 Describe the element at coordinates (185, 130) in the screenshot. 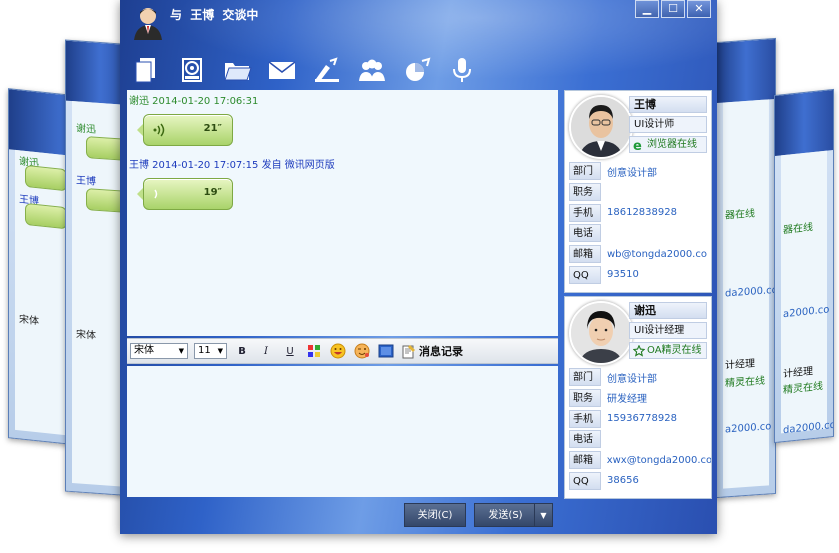

I see `voice-message: 21″` at that location.